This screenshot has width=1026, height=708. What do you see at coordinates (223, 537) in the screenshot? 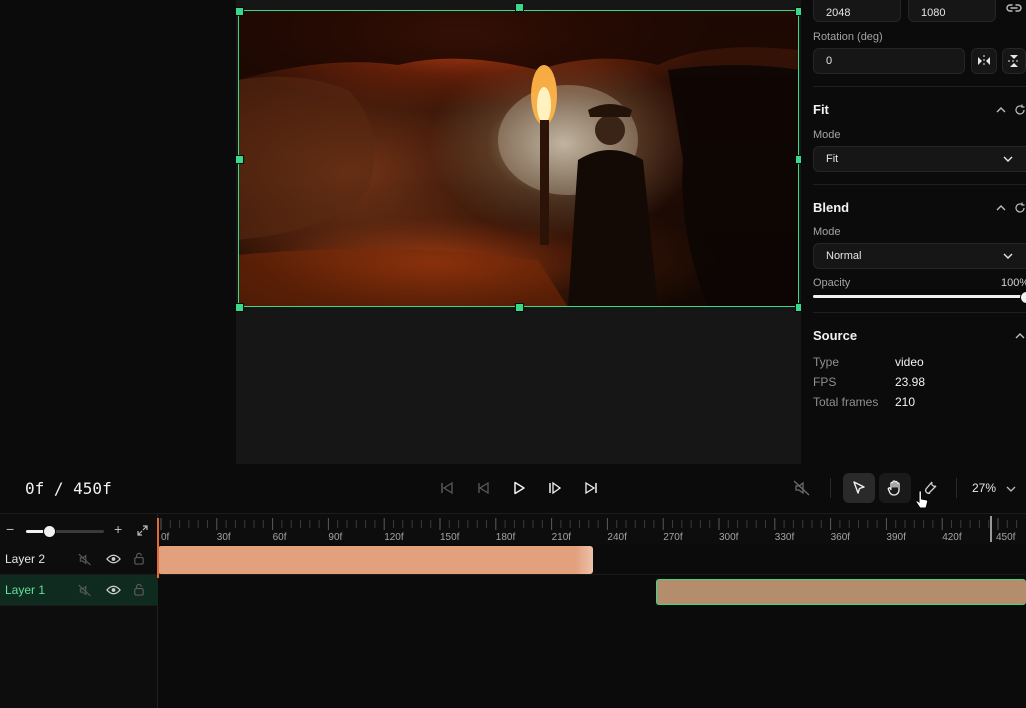
I see `ruler-tick-label: 30f` at bounding box center [223, 537].